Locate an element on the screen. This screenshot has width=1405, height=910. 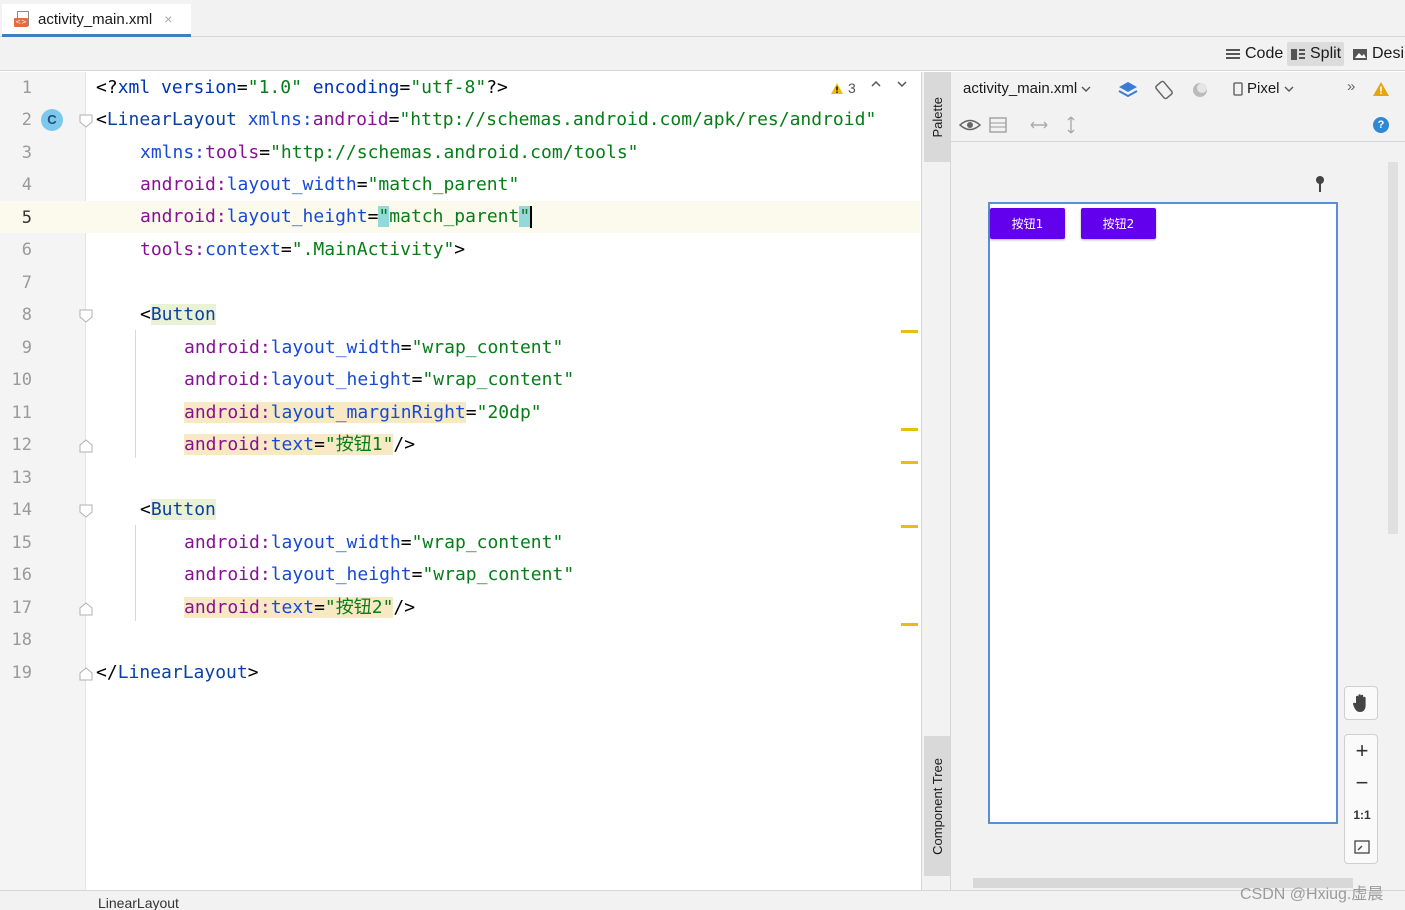
hand-icon is located at coordinates (1359, 703).